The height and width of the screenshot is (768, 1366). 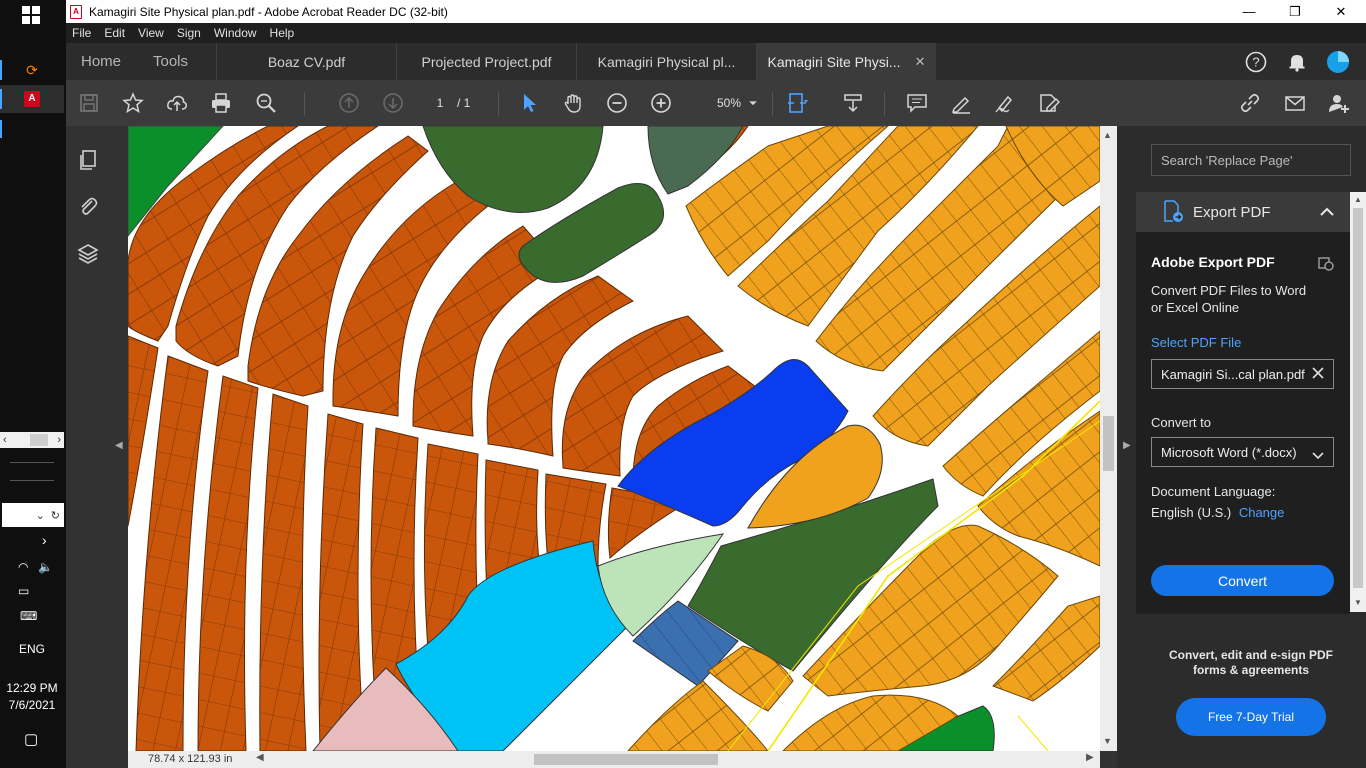 What do you see at coordinates (797, 103) in the screenshot?
I see `fit-page-icon` at bounding box center [797, 103].